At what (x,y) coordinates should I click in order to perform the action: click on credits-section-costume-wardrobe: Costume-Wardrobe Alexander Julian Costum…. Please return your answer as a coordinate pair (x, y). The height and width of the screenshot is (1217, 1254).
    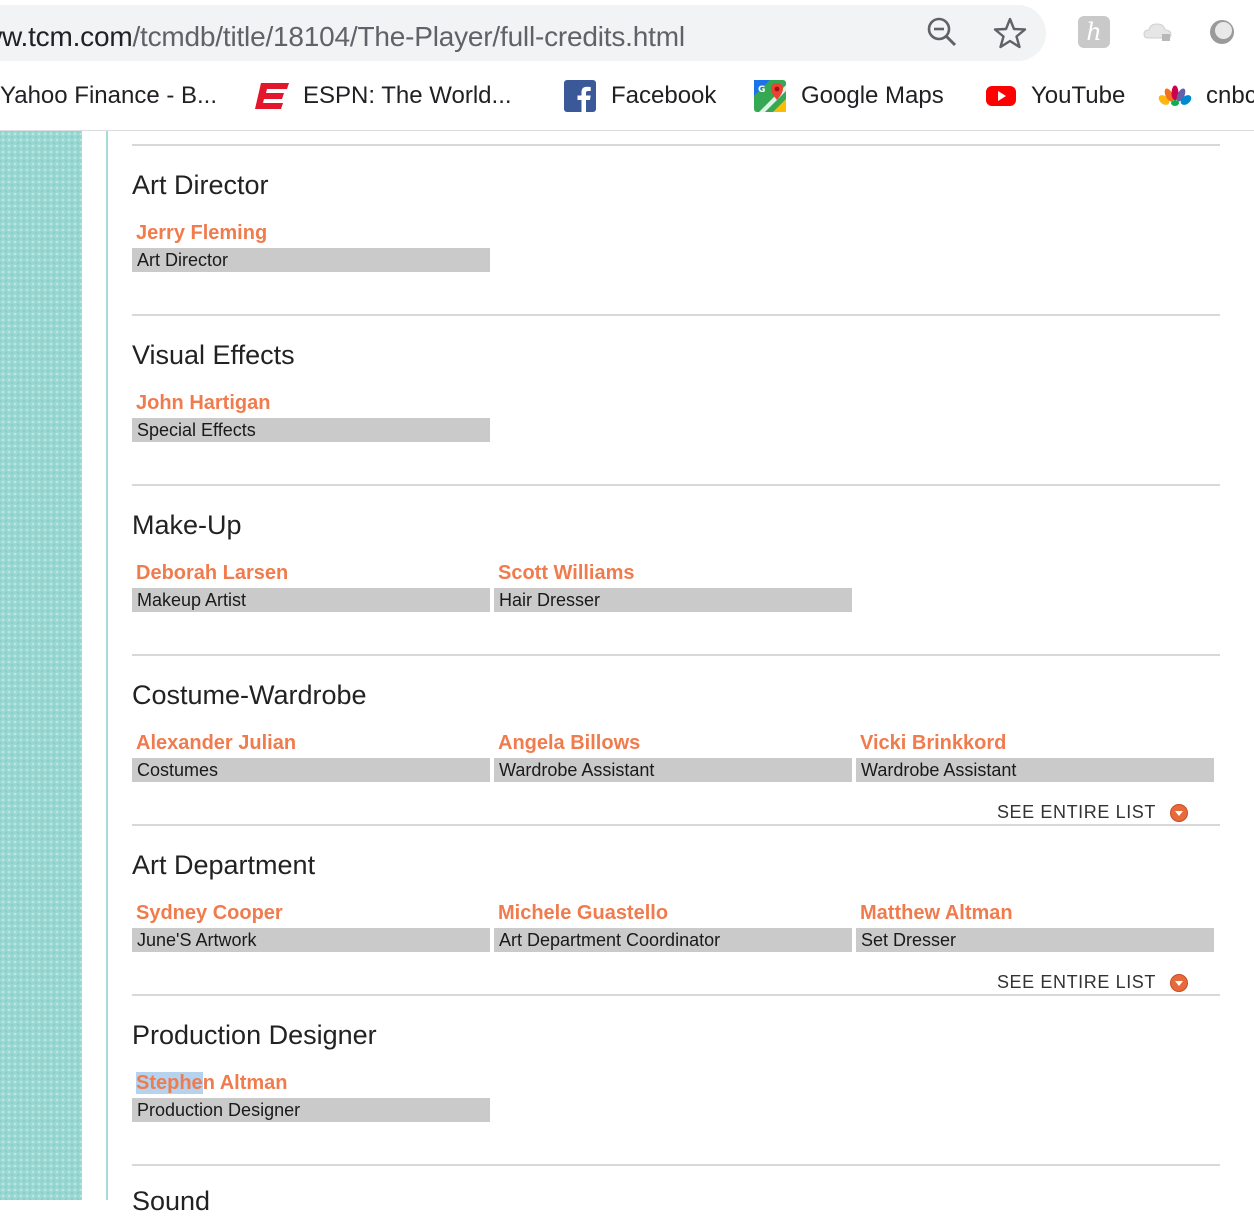
    Looking at the image, I should click on (676, 740).